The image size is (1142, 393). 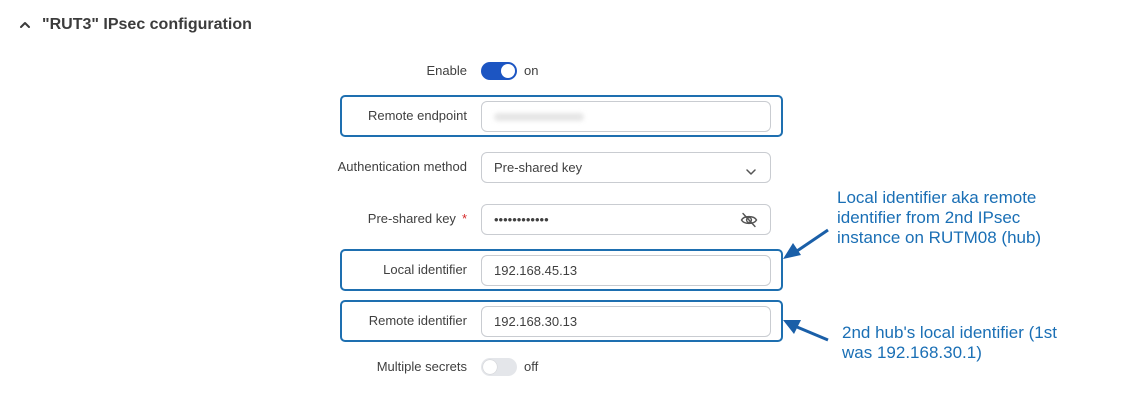 What do you see at coordinates (937, 197) in the screenshot?
I see `note-line: Local identifier aka remote` at bounding box center [937, 197].